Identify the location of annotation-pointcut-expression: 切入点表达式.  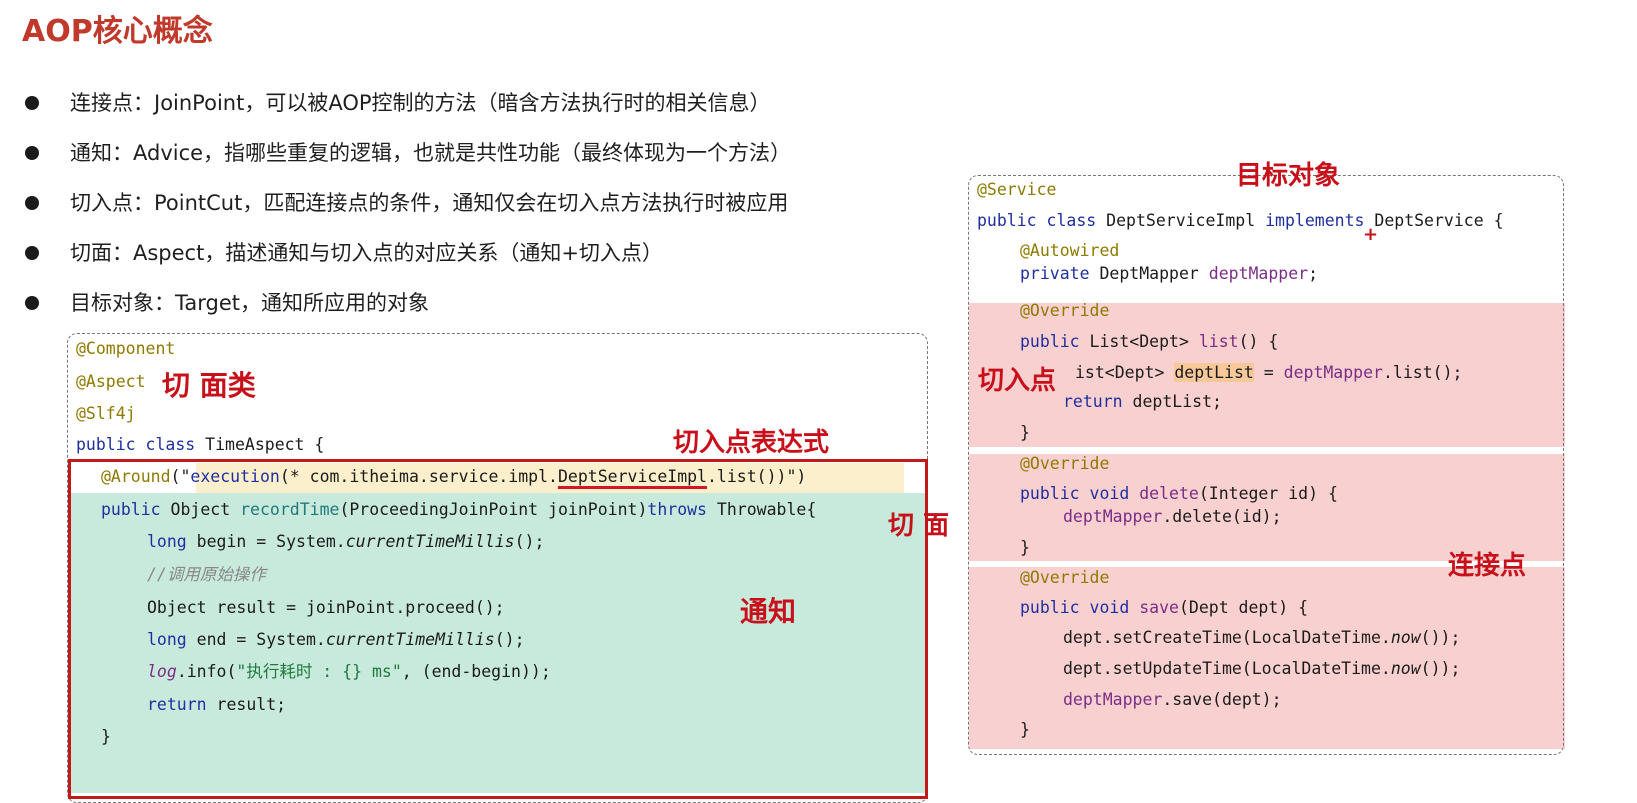
(751, 443).